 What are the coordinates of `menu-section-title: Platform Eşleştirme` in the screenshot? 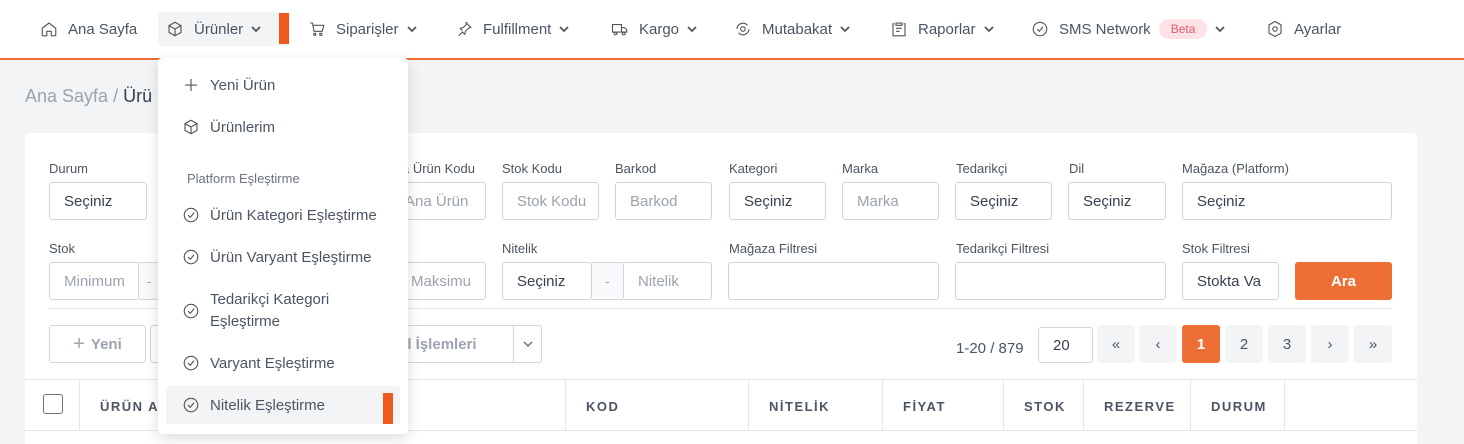 It's located at (243, 178).